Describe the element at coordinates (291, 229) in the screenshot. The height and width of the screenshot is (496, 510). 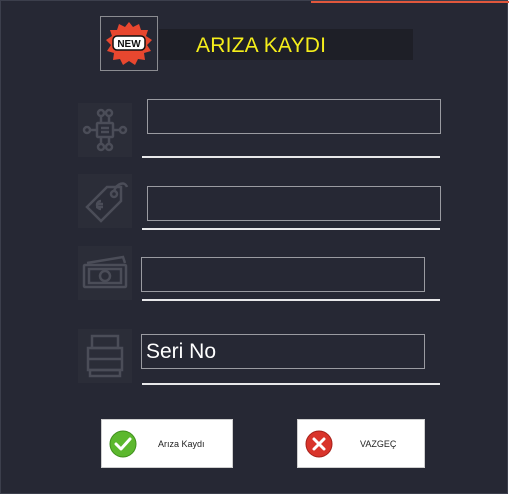
I see `field-2-underline` at that location.